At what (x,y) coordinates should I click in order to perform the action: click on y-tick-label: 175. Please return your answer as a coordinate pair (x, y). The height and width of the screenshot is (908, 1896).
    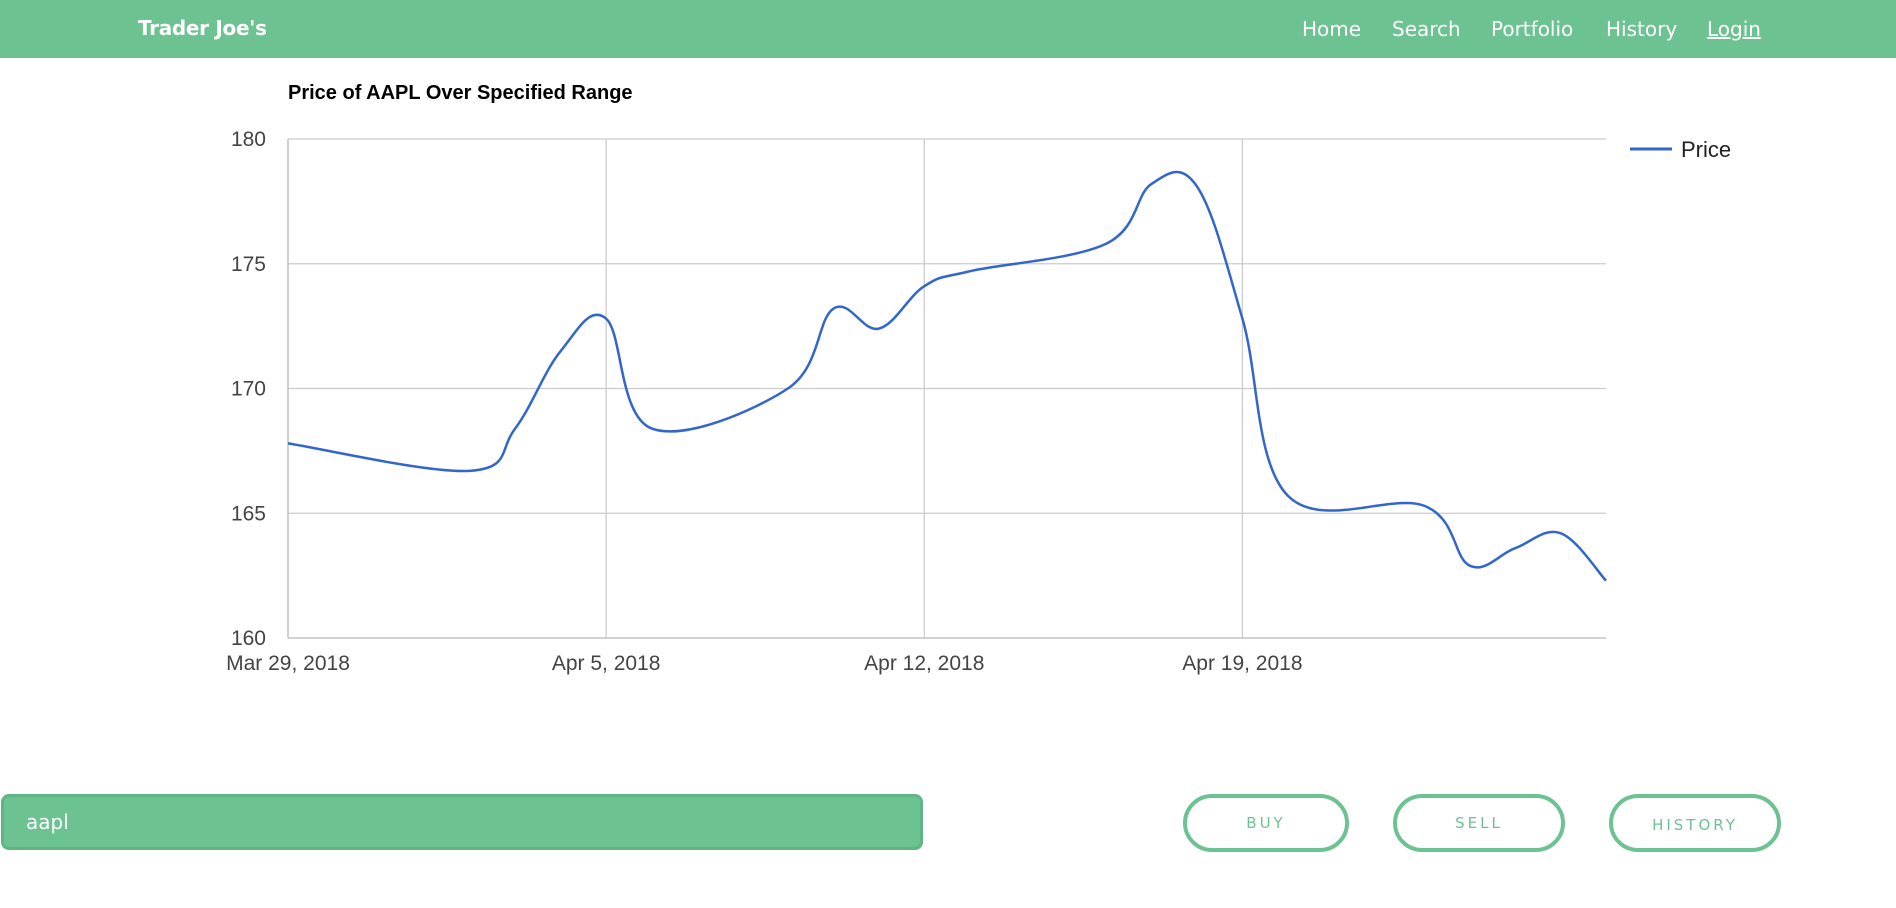
    Looking at the image, I should click on (248, 264).